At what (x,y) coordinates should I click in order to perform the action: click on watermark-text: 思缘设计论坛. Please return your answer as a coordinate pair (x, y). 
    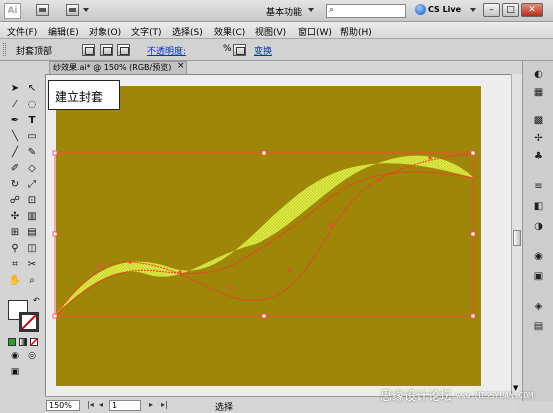
    Looking at the image, I should click on (416, 396).